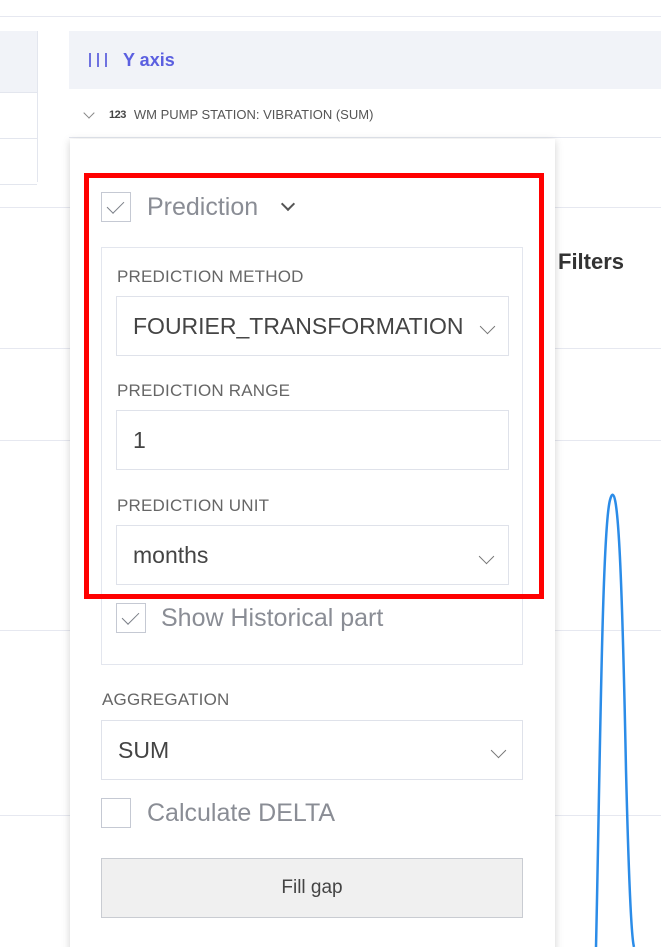 This screenshot has height=947, width=661. Describe the element at coordinates (99, 60) in the screenshot. I see `bars-icon` at that location.